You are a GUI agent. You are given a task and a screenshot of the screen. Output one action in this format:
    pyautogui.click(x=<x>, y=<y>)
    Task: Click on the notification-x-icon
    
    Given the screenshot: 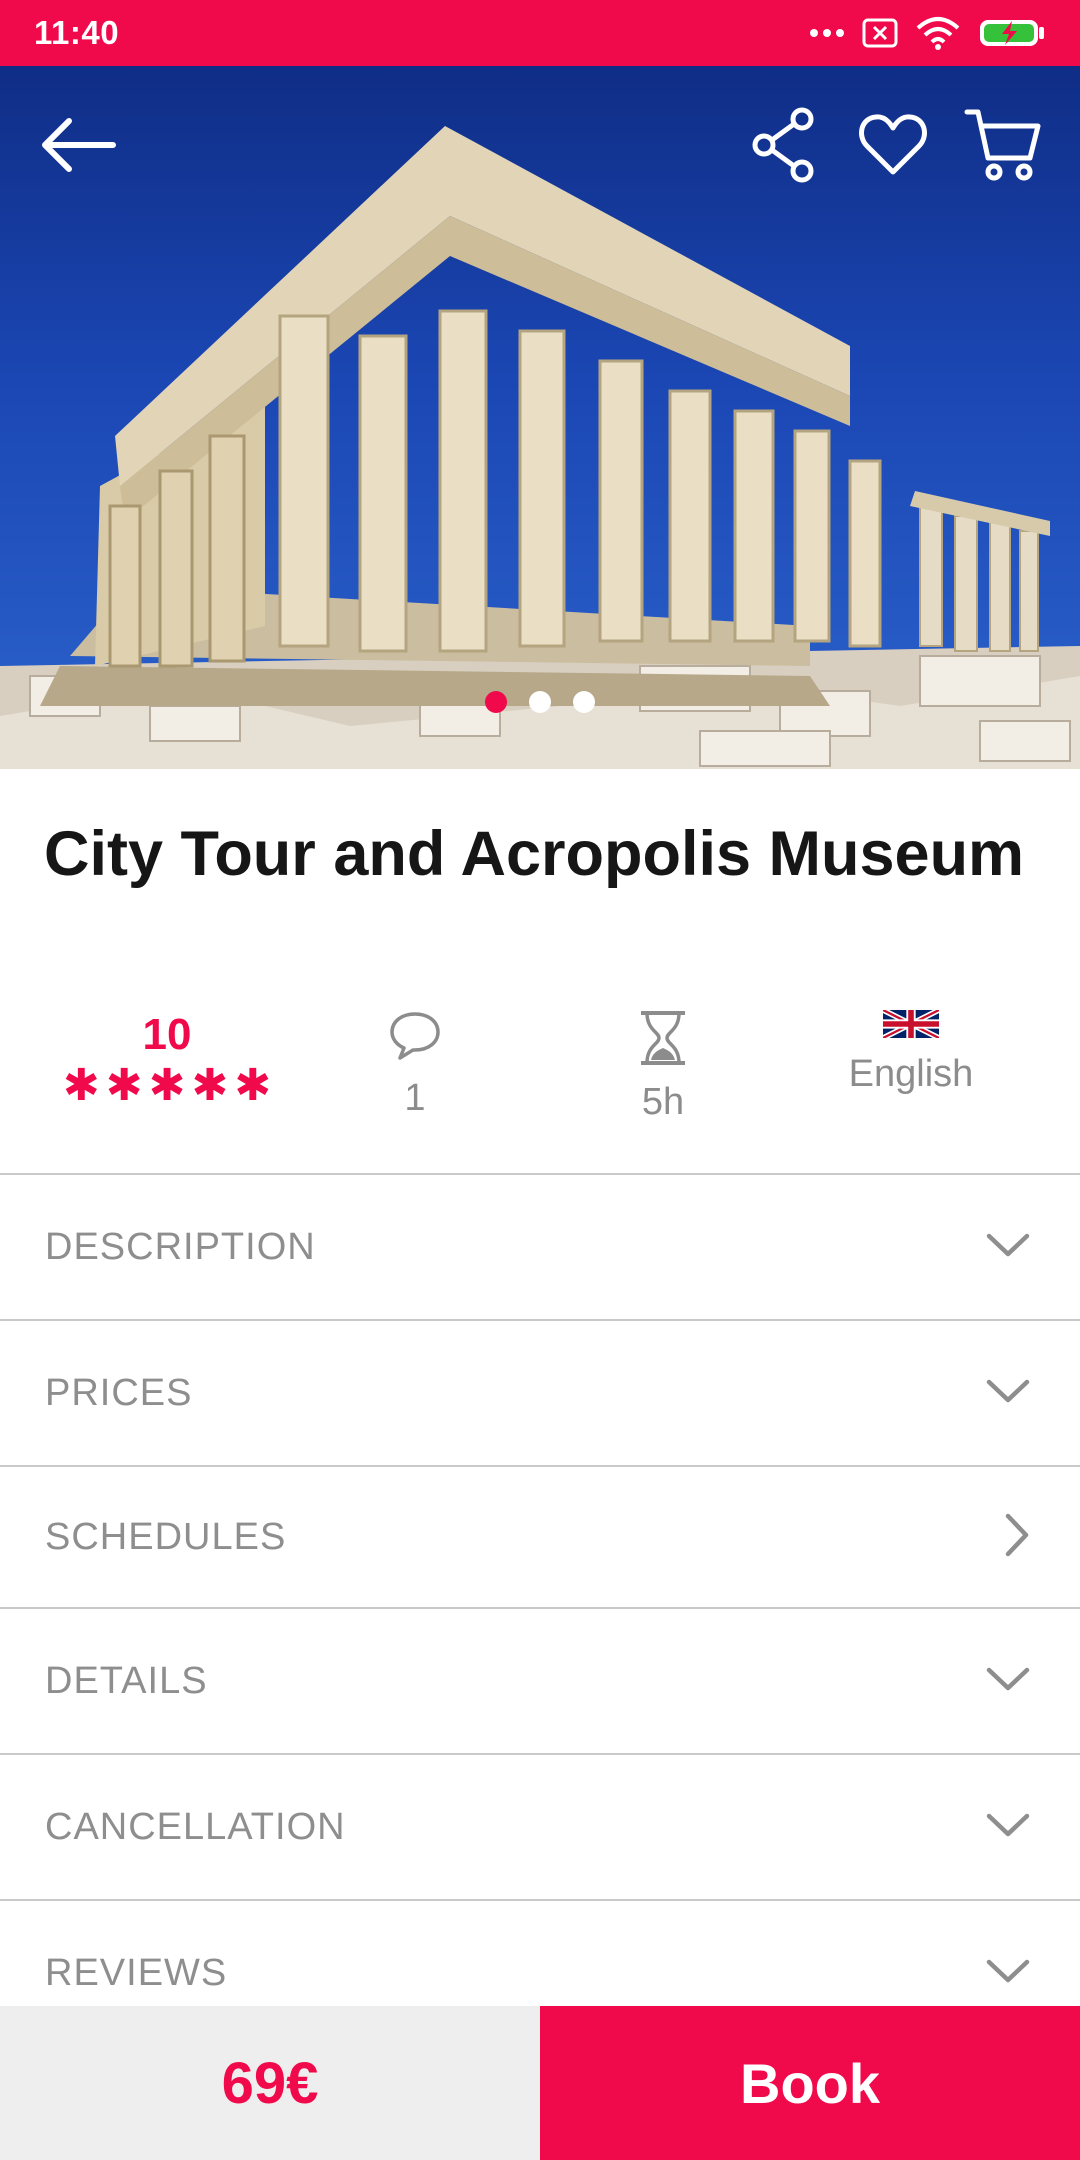 What is the action you would take?
    pyautogui.click(x=880, y=33)
    